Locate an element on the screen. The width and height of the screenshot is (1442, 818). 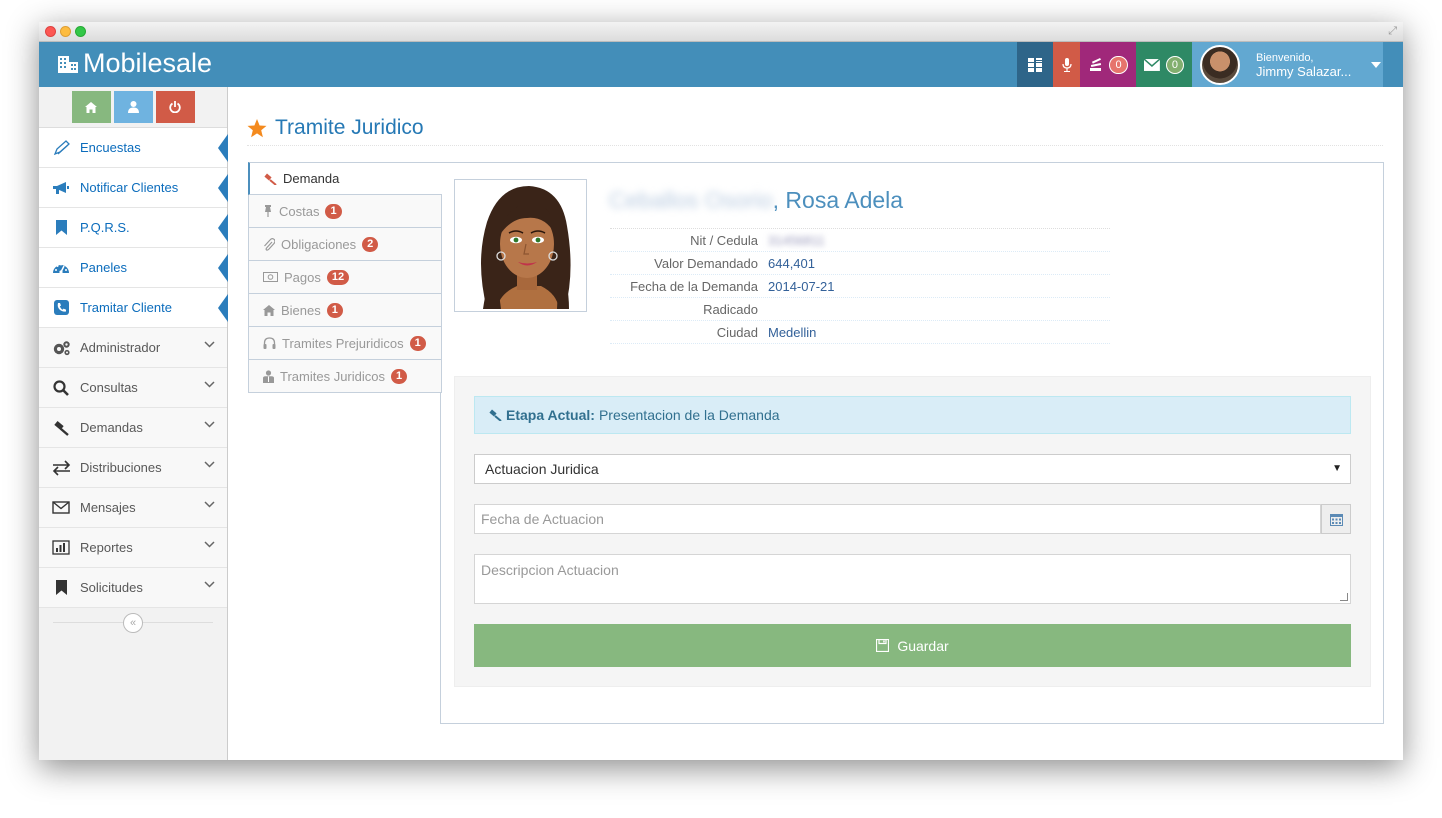
fullscreen-icon: ⤢ is located at coordinates (1392, 31).